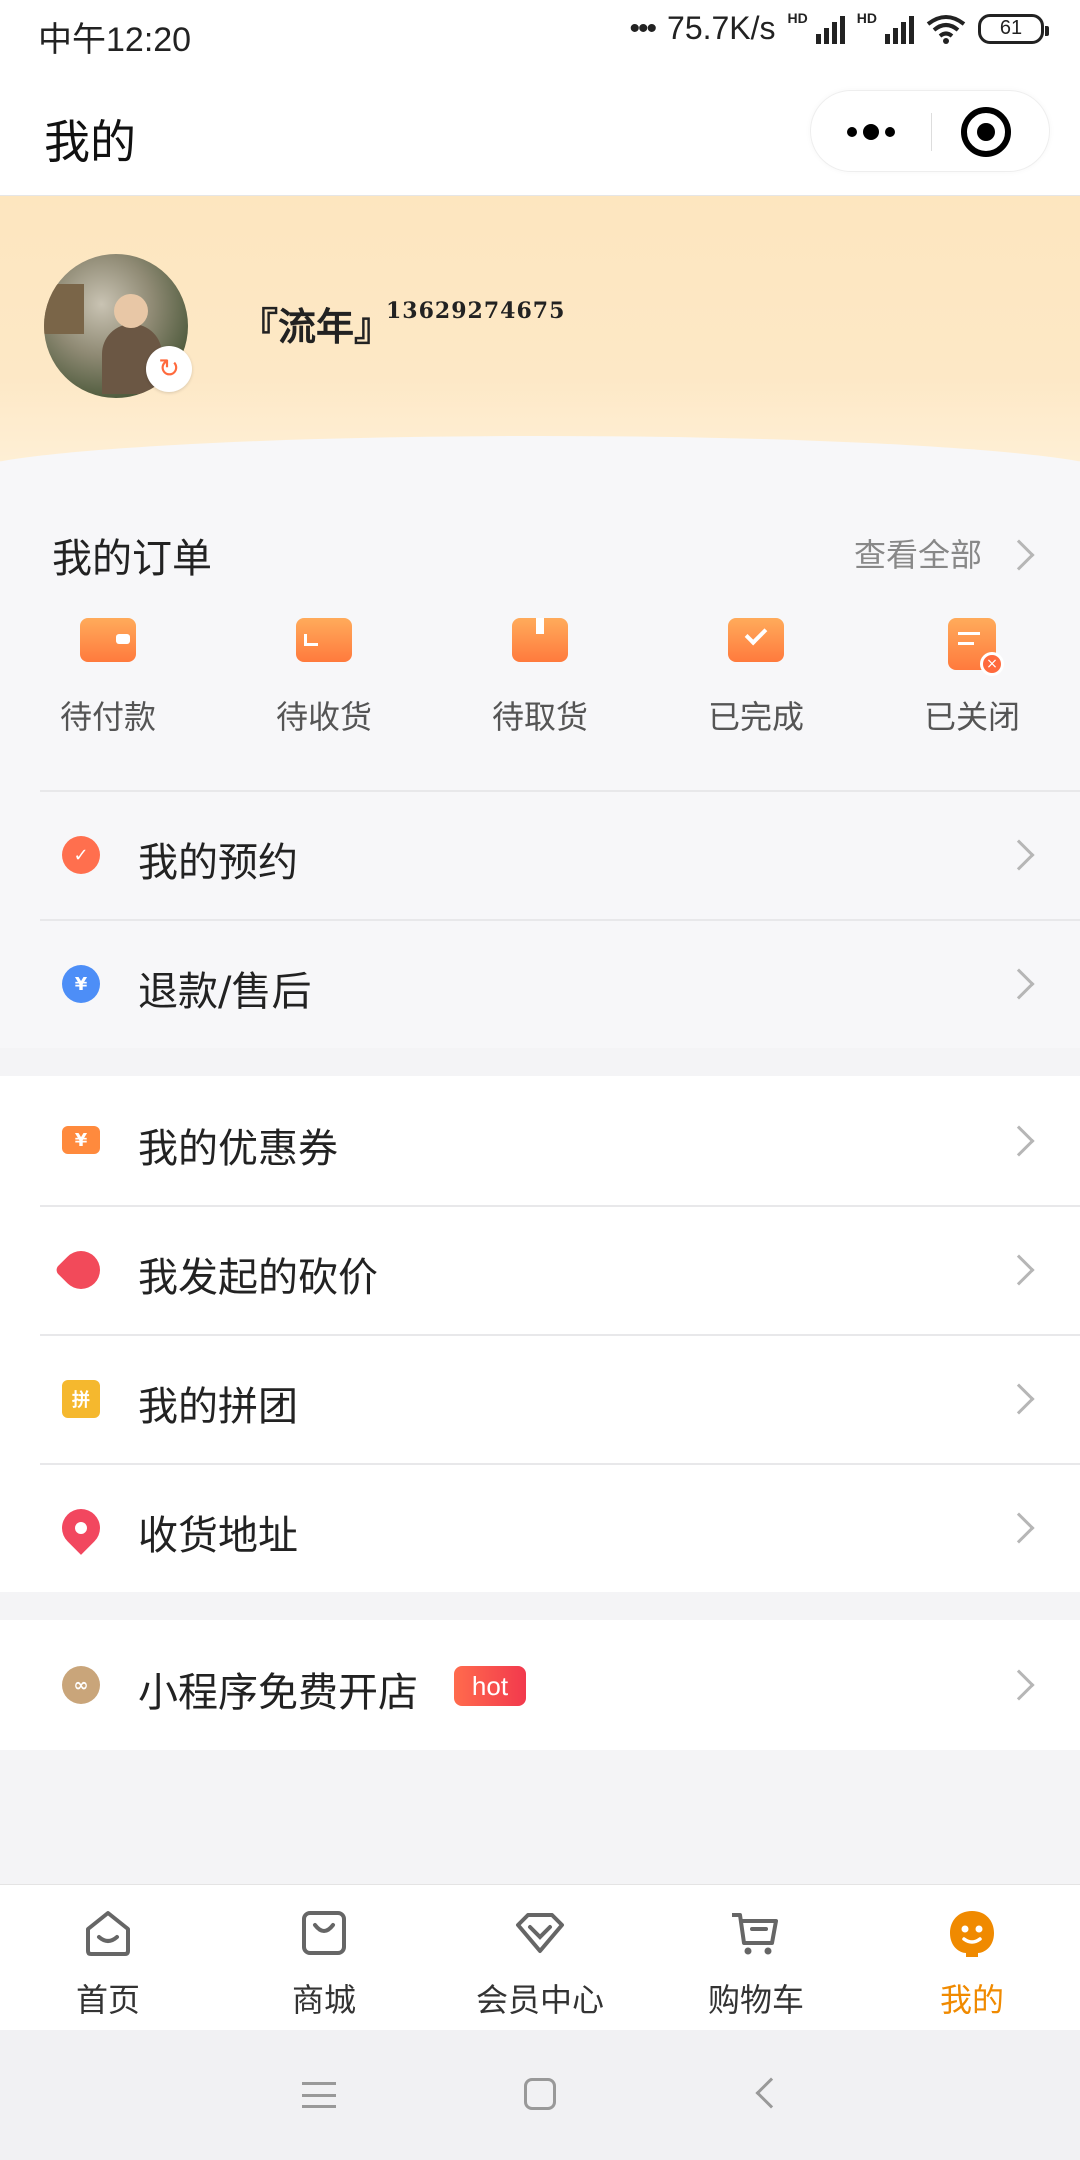 The height and width of the screenshot is (2160, 1080). What do you see at coordinates (946, 29) in the screenshot?
I see `wifi-icon` at bounding box center [946, 29].